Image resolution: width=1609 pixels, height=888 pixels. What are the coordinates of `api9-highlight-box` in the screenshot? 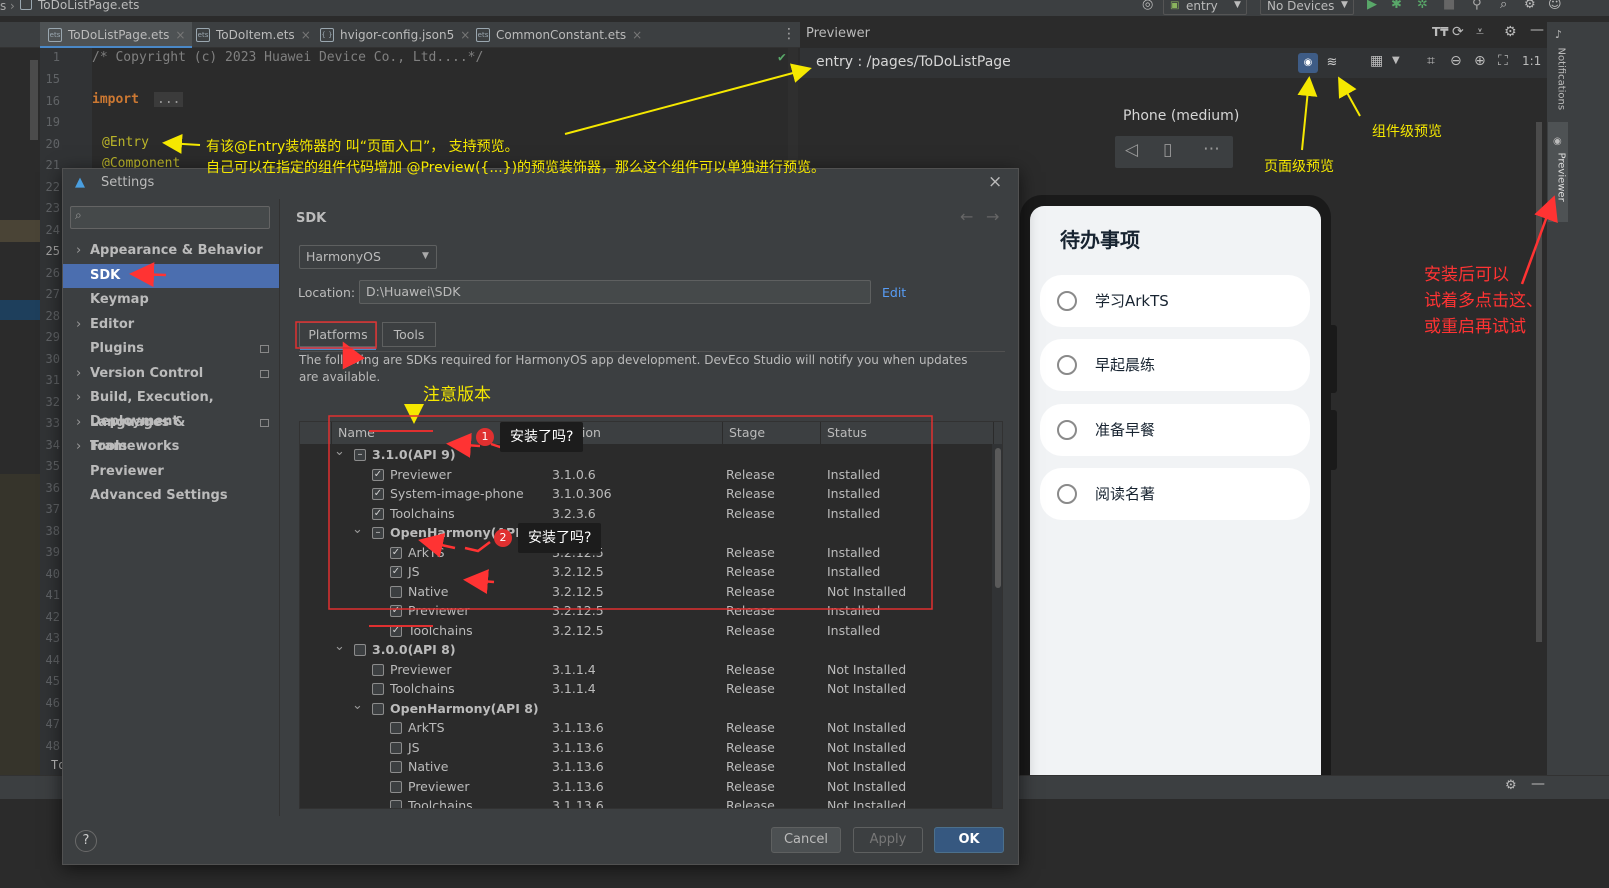 It's located at (630, 512).